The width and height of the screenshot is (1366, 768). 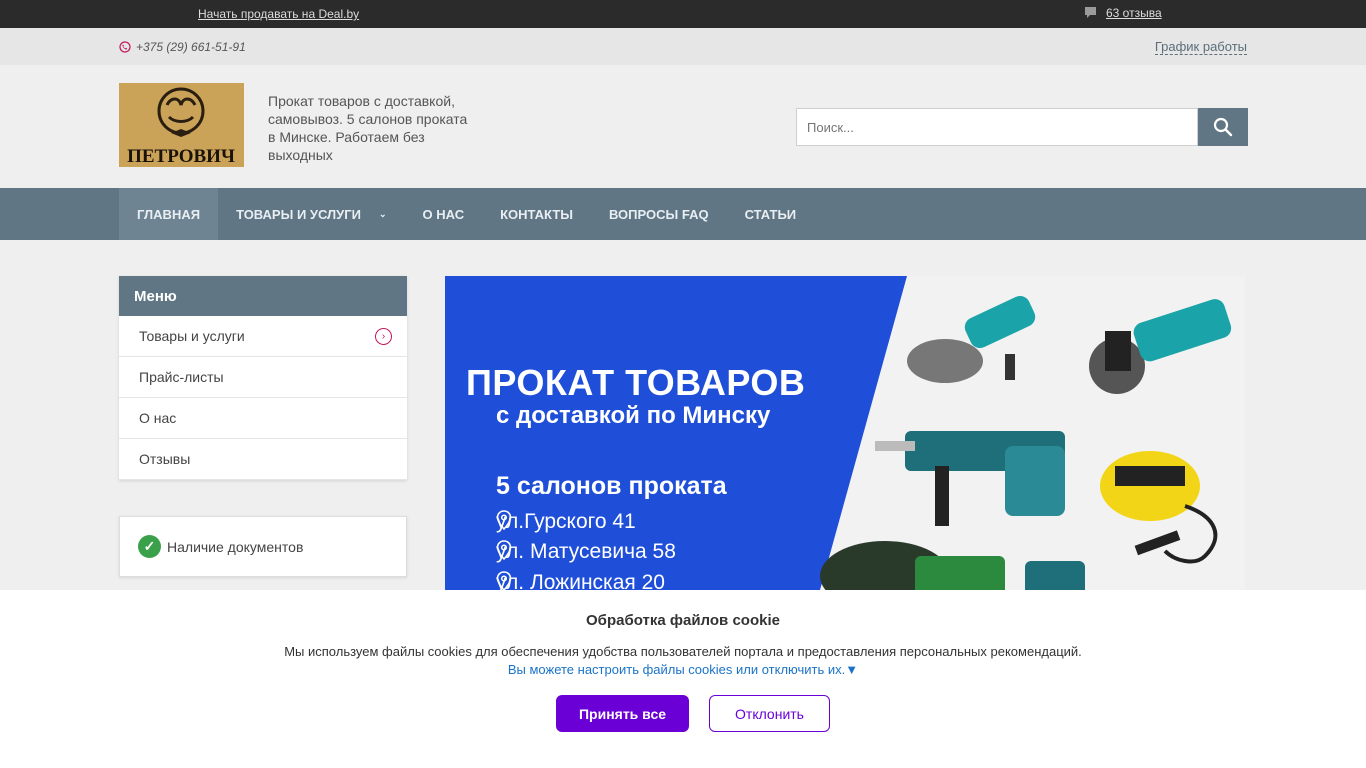 I want to click on nav-item-products: Товары и услуги ⌄, so click(x=311, y=214).